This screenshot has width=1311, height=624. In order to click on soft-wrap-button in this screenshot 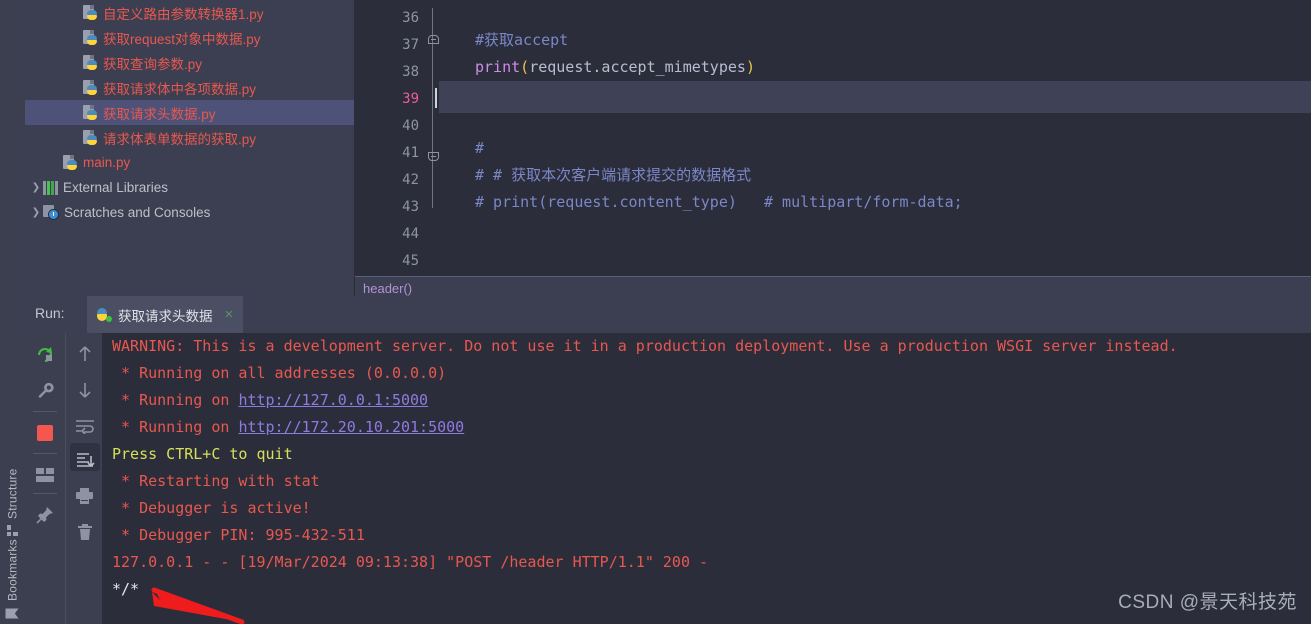, I will do `click(84, 426)`.